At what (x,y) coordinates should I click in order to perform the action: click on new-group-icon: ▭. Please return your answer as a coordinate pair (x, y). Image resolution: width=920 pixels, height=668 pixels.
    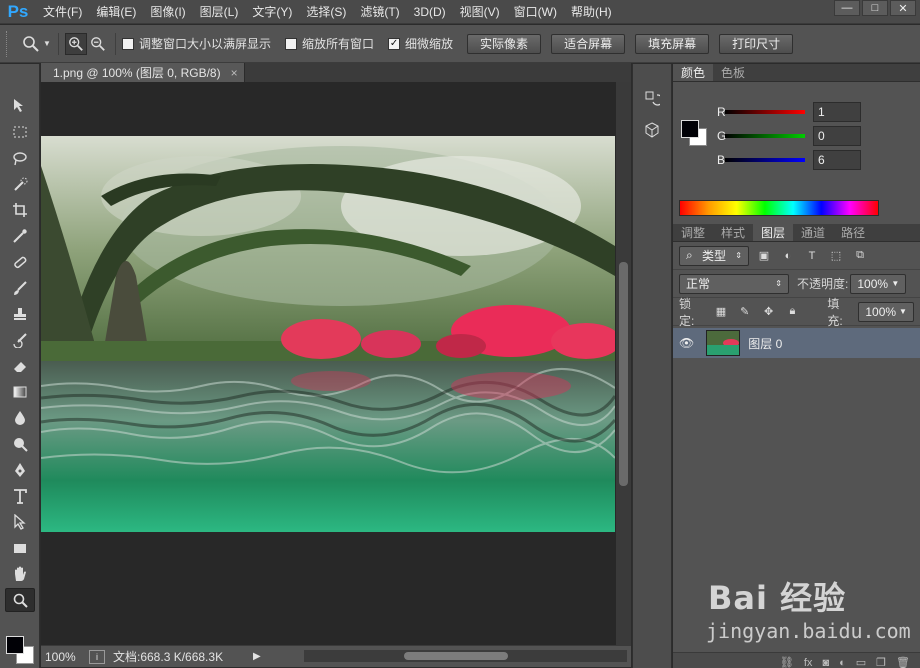
    Looking at the image, I should click on (861, 662).